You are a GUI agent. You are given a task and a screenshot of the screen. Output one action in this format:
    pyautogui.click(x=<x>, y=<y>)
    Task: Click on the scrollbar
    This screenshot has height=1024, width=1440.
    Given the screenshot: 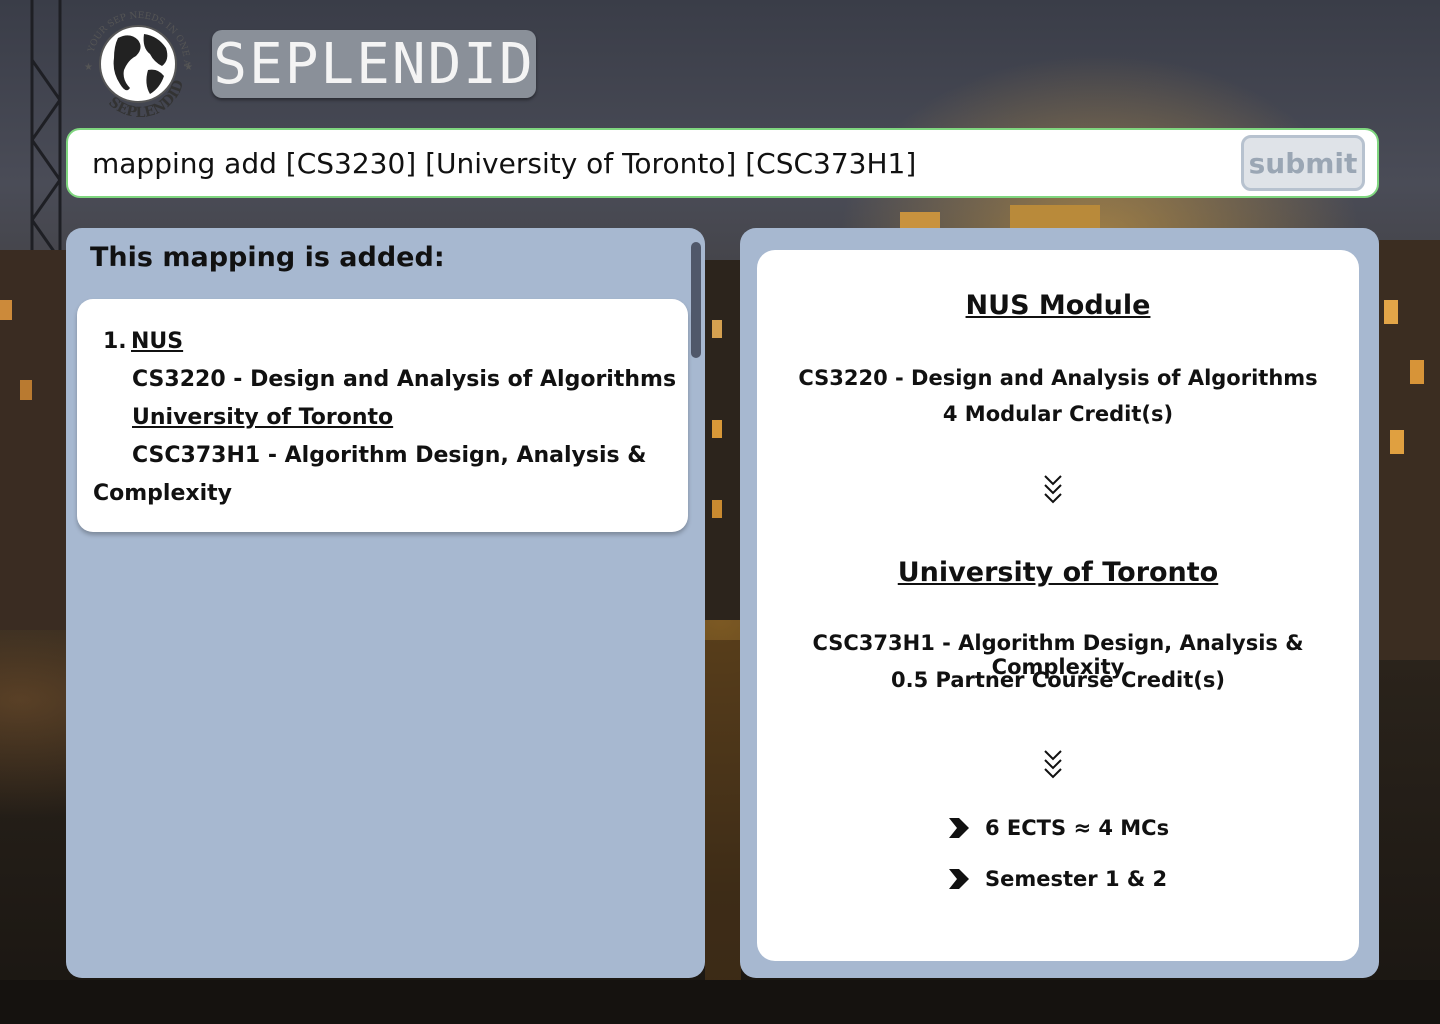 What is the action you would take?
    pyautogui.click(x=696, y=300)
    